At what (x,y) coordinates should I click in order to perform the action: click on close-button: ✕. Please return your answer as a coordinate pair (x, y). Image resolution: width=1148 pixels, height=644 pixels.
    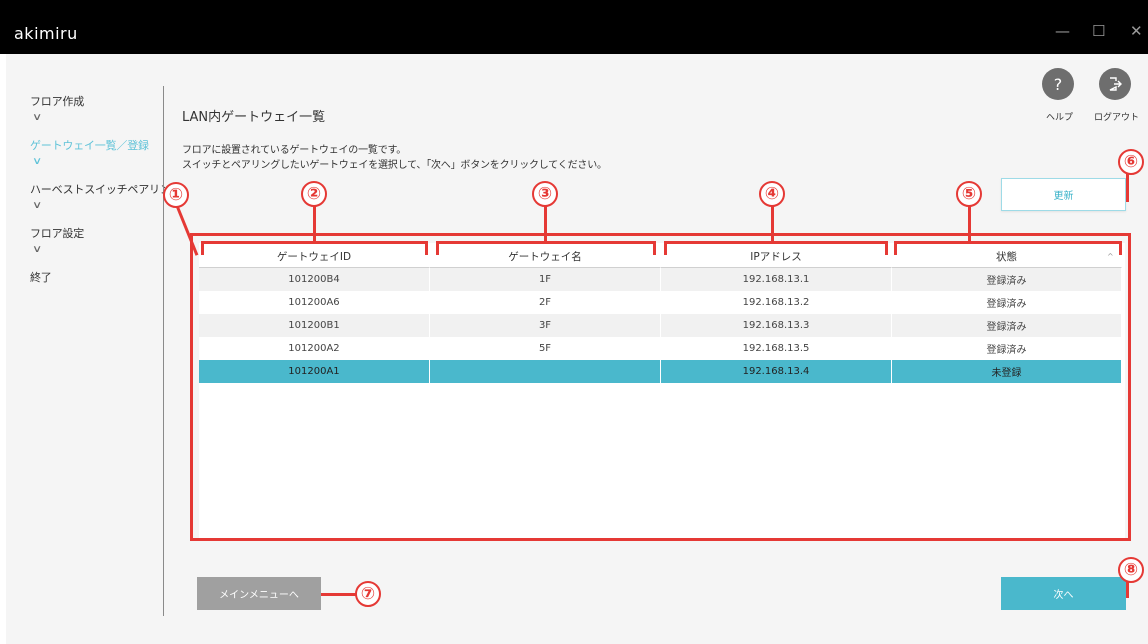
    Looking at the image, I should click on (1136, 31).